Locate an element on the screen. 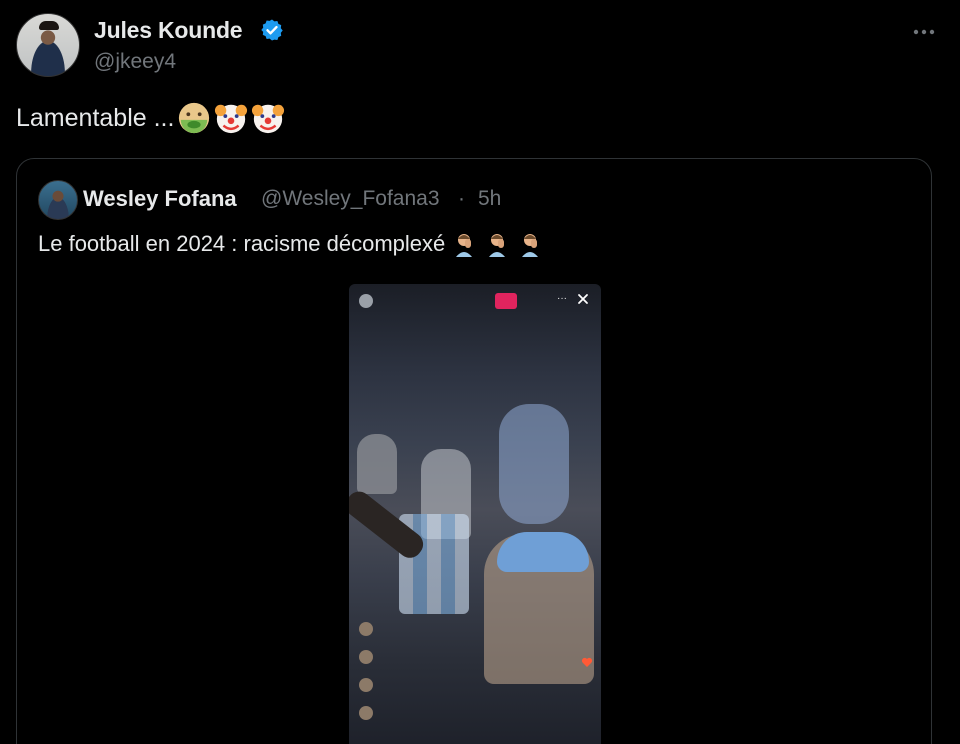 Image resolution: width=960 pixels, height=744 pixels. quoted-author-handle: @Wesley_Fofana3 is located at coordinates (350, 199).